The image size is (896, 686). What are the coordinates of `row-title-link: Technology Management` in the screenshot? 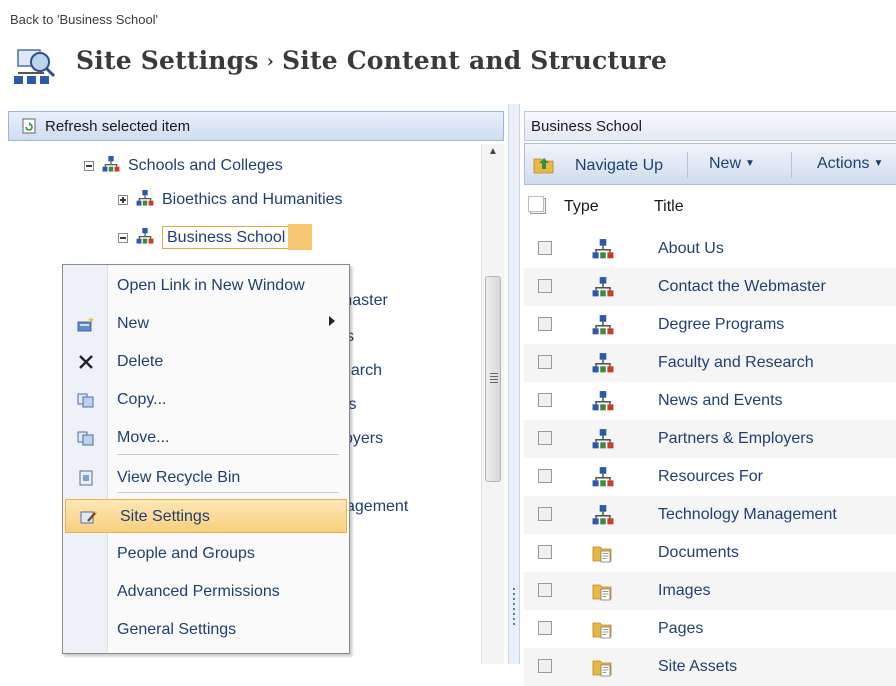 It's located at (747, 515).